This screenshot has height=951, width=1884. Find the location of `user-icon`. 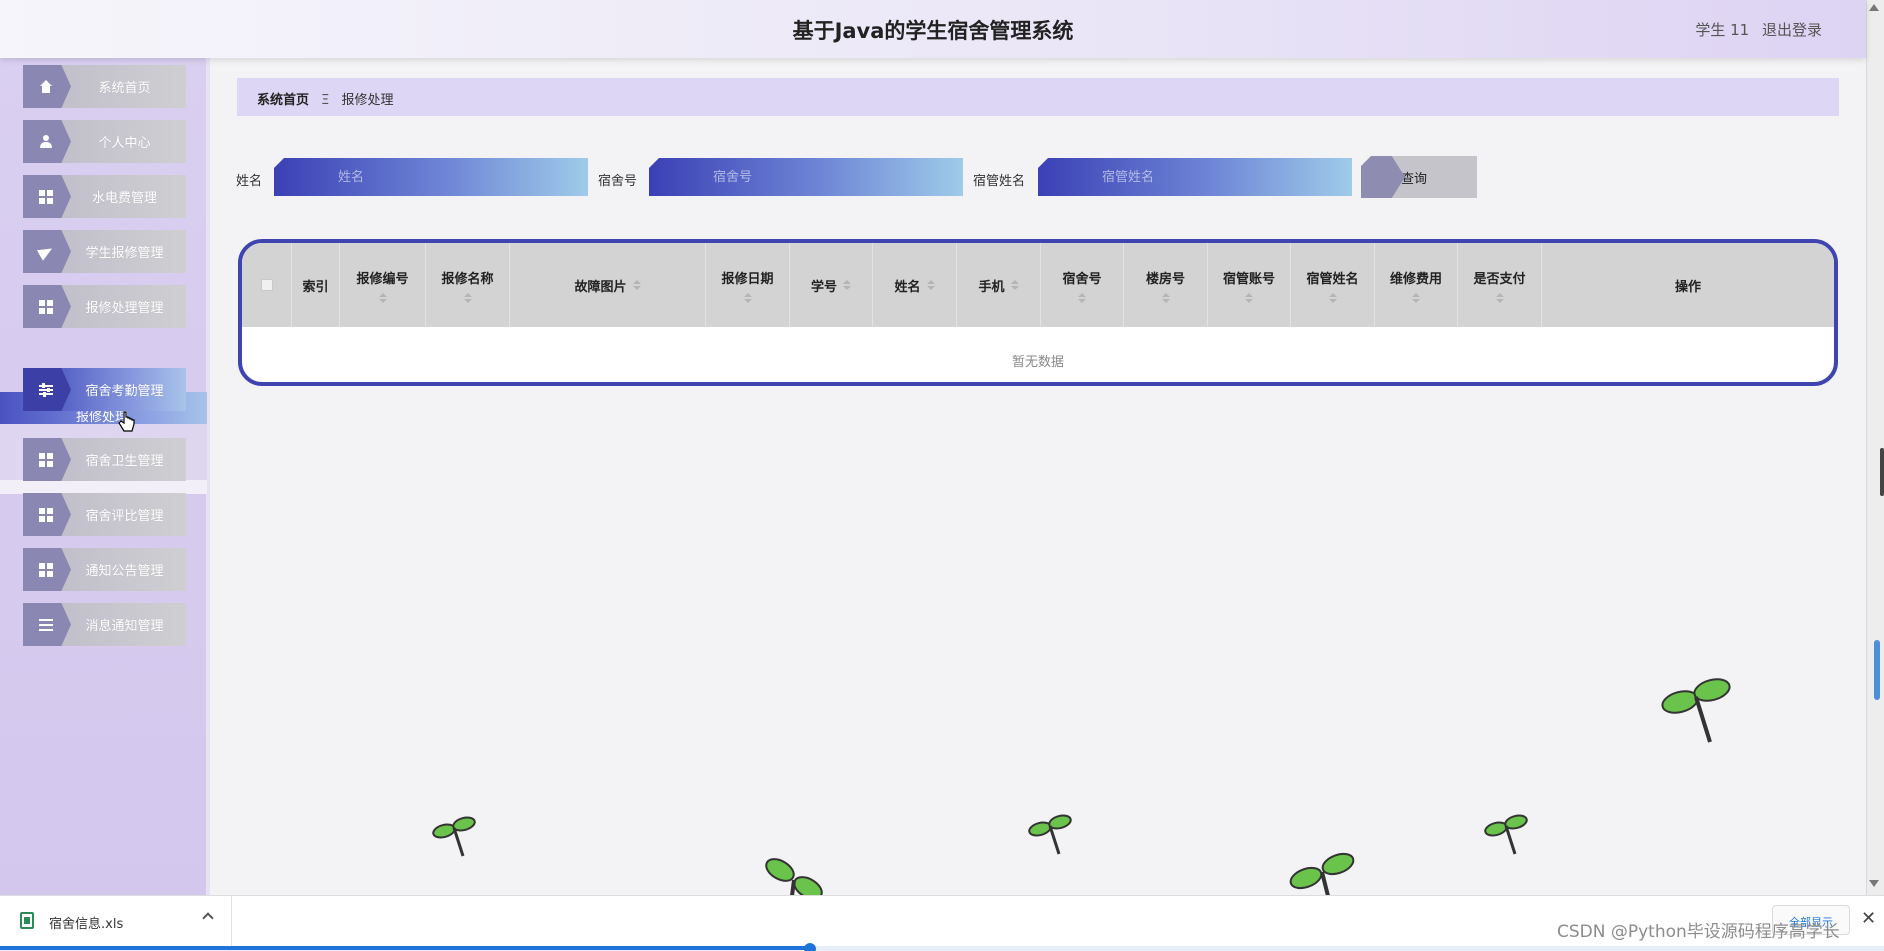

user-icon is located at coordinates (46, 141).